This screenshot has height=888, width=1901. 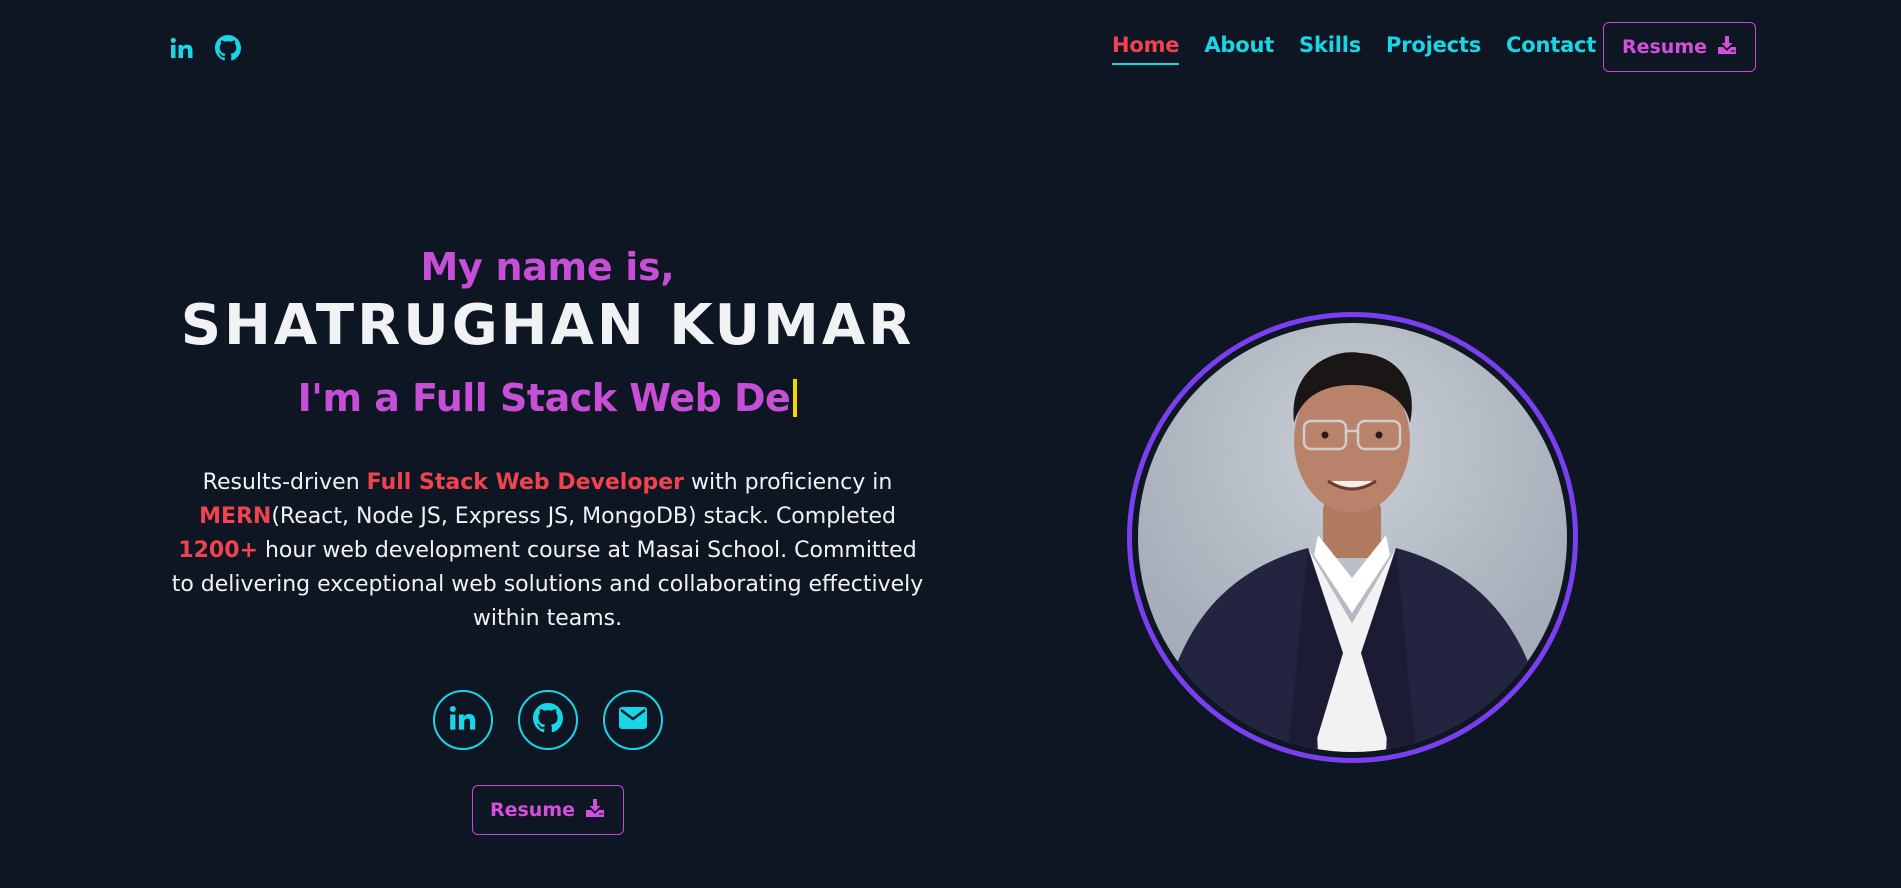 I want to click on nav-resume-button: Resume, so click(x=1679, y=47).